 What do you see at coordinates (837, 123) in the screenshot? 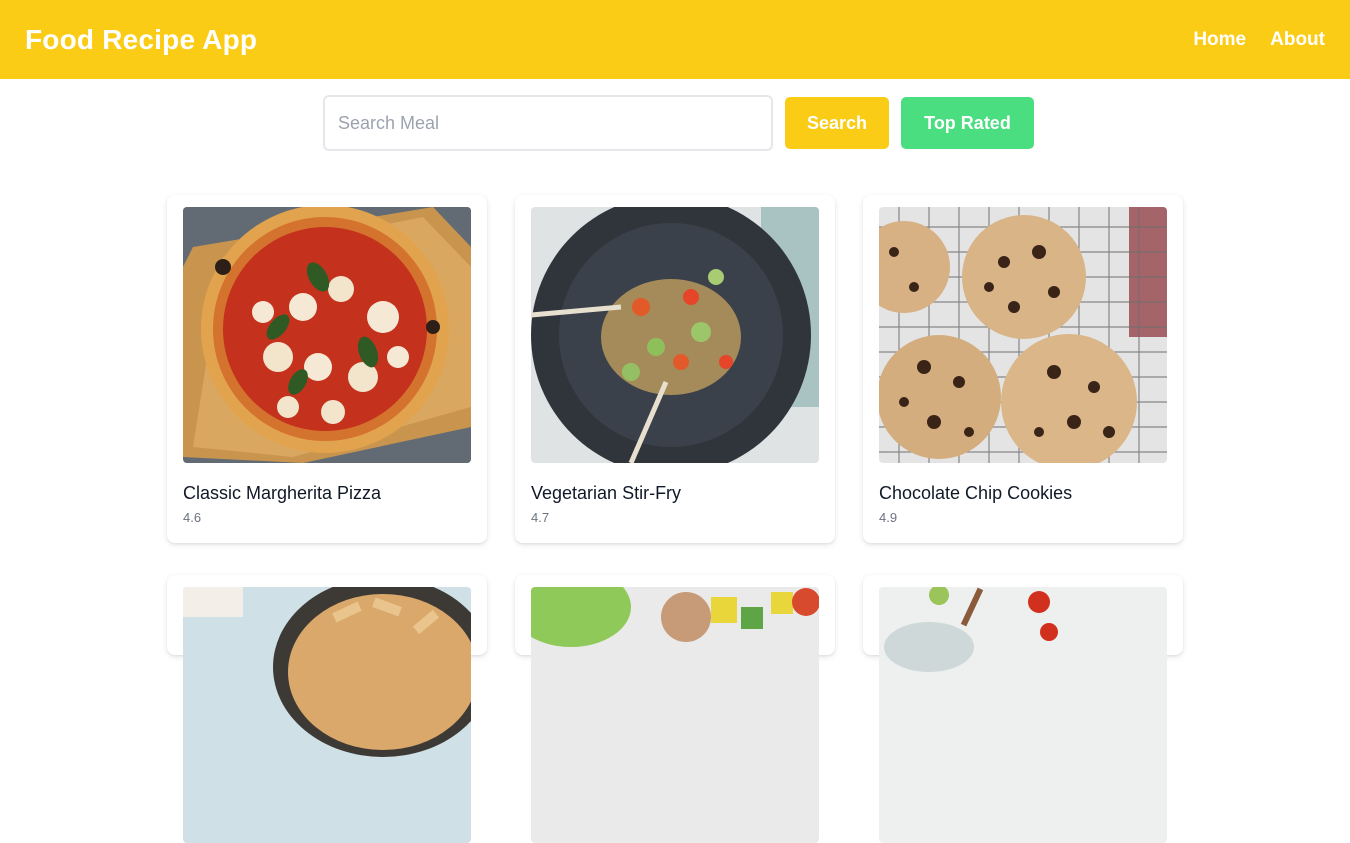
I see `search-button: Search` at bounding box center [837, 123].